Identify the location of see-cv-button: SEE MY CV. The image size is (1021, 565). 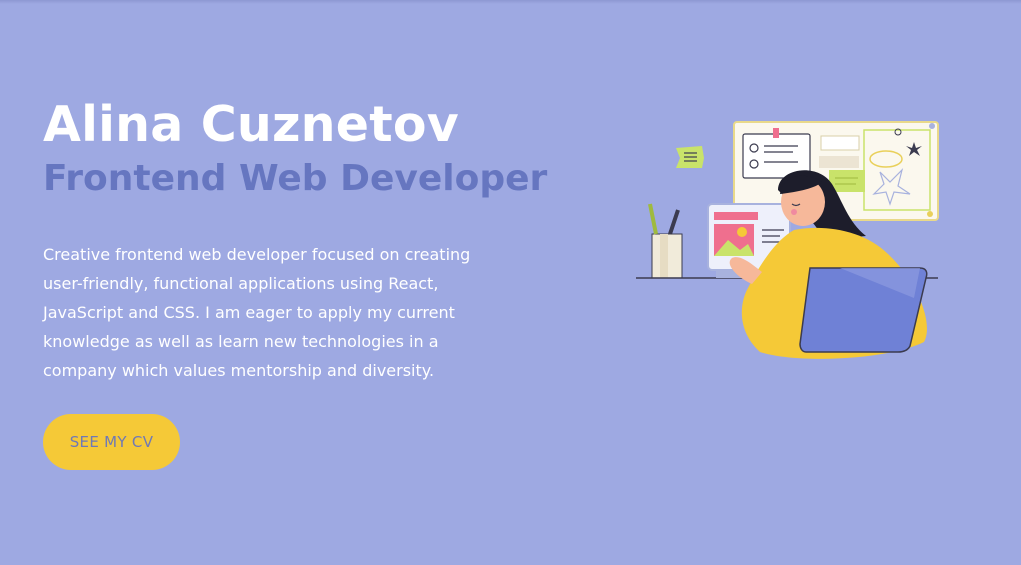
(111, 442).